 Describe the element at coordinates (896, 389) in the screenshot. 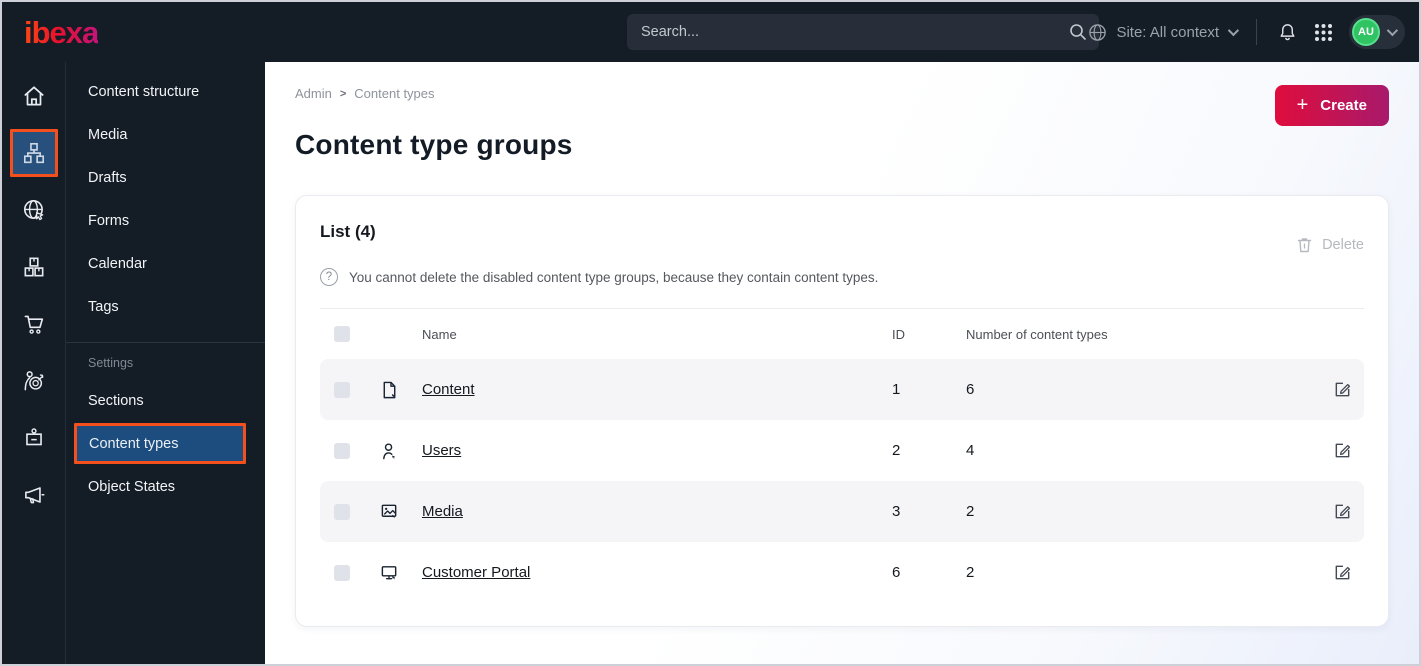

I see `group-id: 1` at that location.